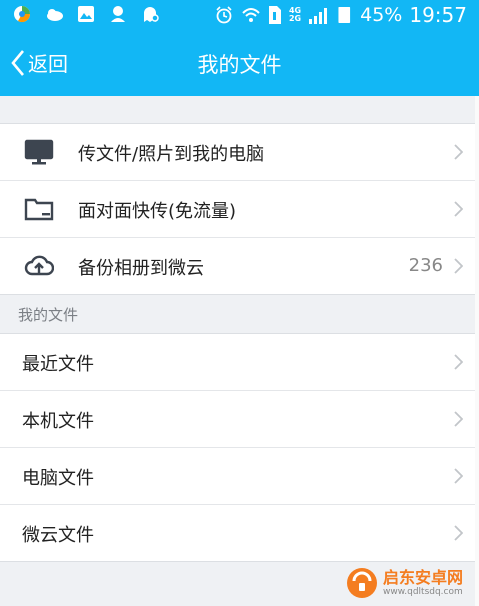 The image size is (479, 606). What do you see at coordinates (423, 577) in the screenshot?
I see `watermark-name: 启东安卓网` at bounding box center [423, 577].